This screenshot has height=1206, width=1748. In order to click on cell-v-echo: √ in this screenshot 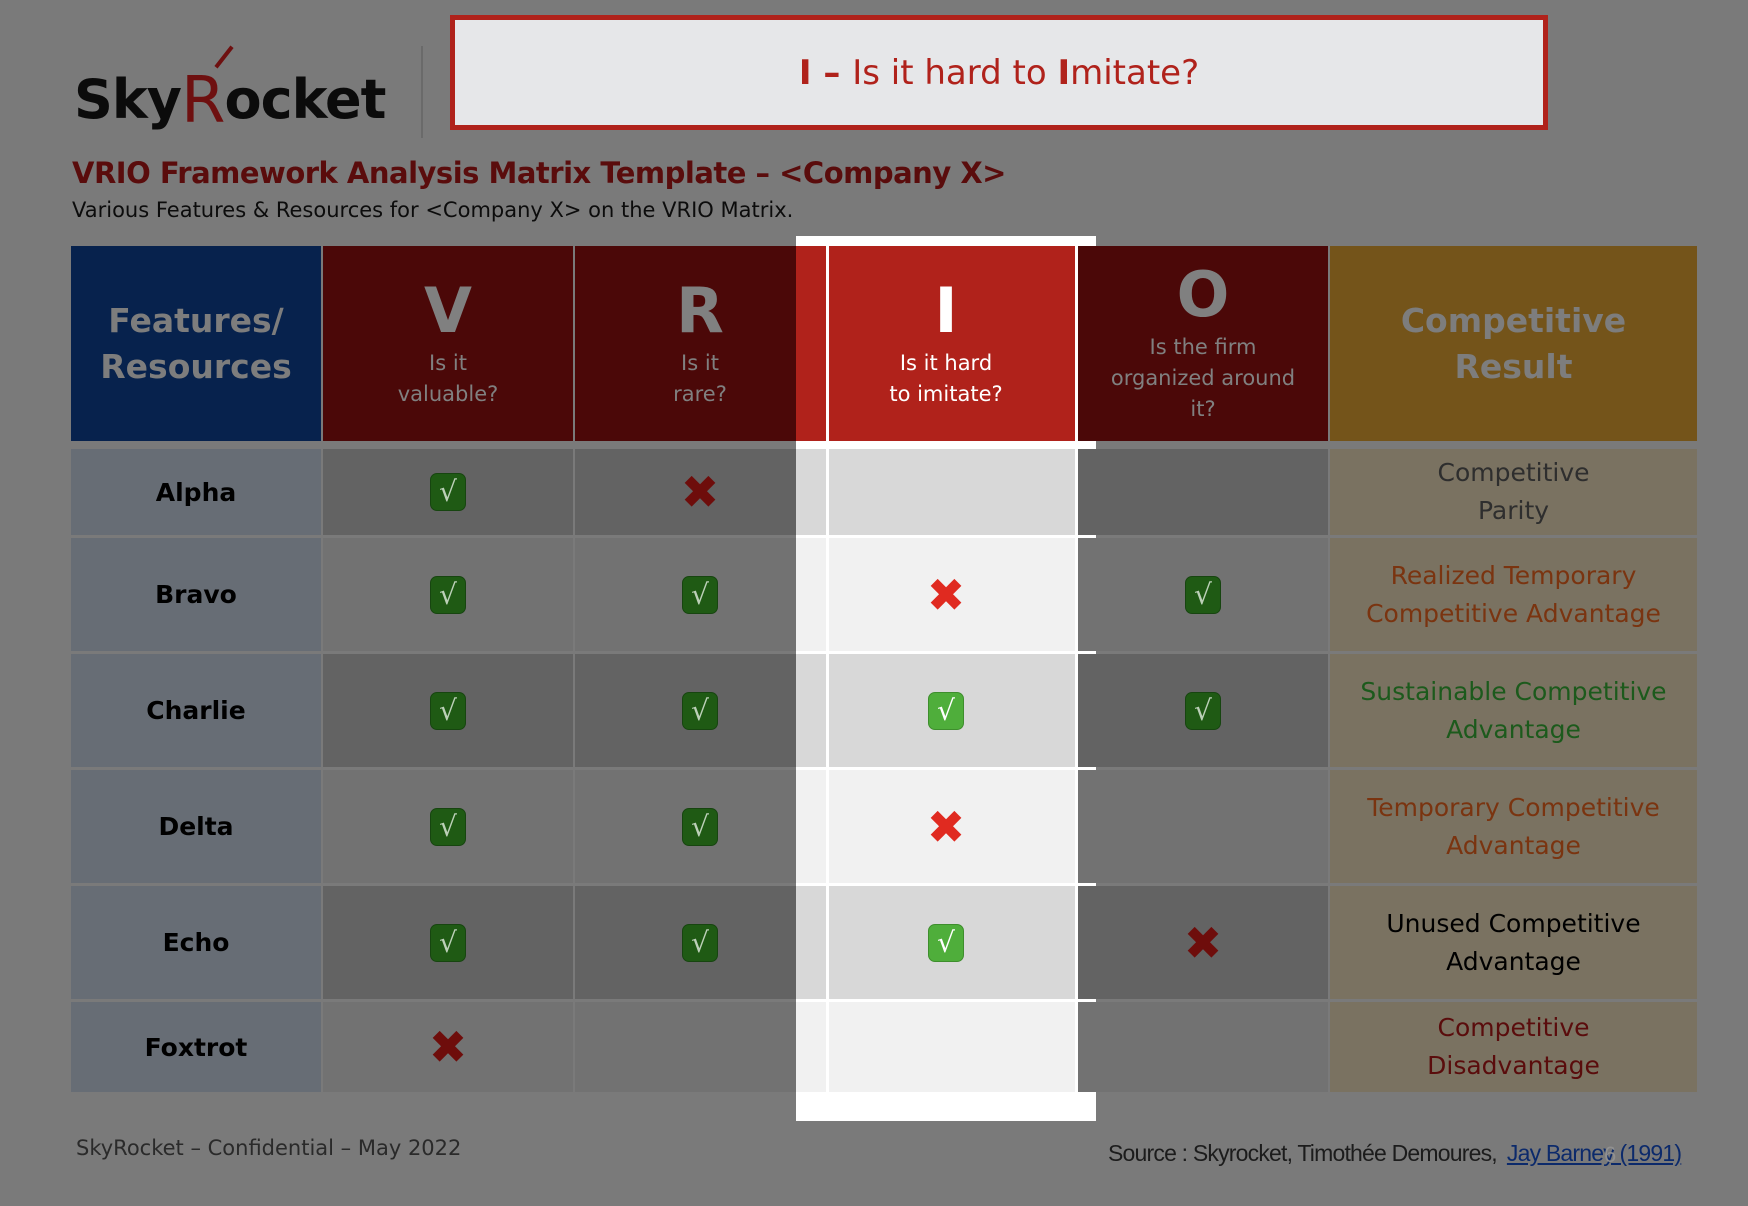, I will do `click(448, 942)`.